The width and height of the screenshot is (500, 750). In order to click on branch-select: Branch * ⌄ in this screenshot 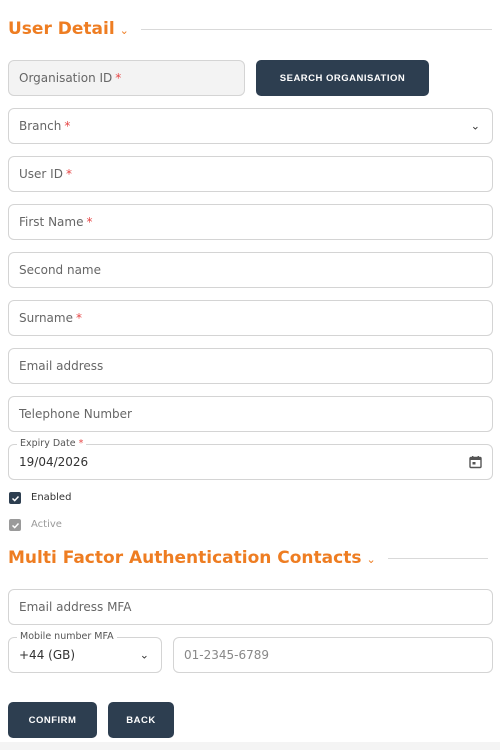, I will do `click(250, 126)`.